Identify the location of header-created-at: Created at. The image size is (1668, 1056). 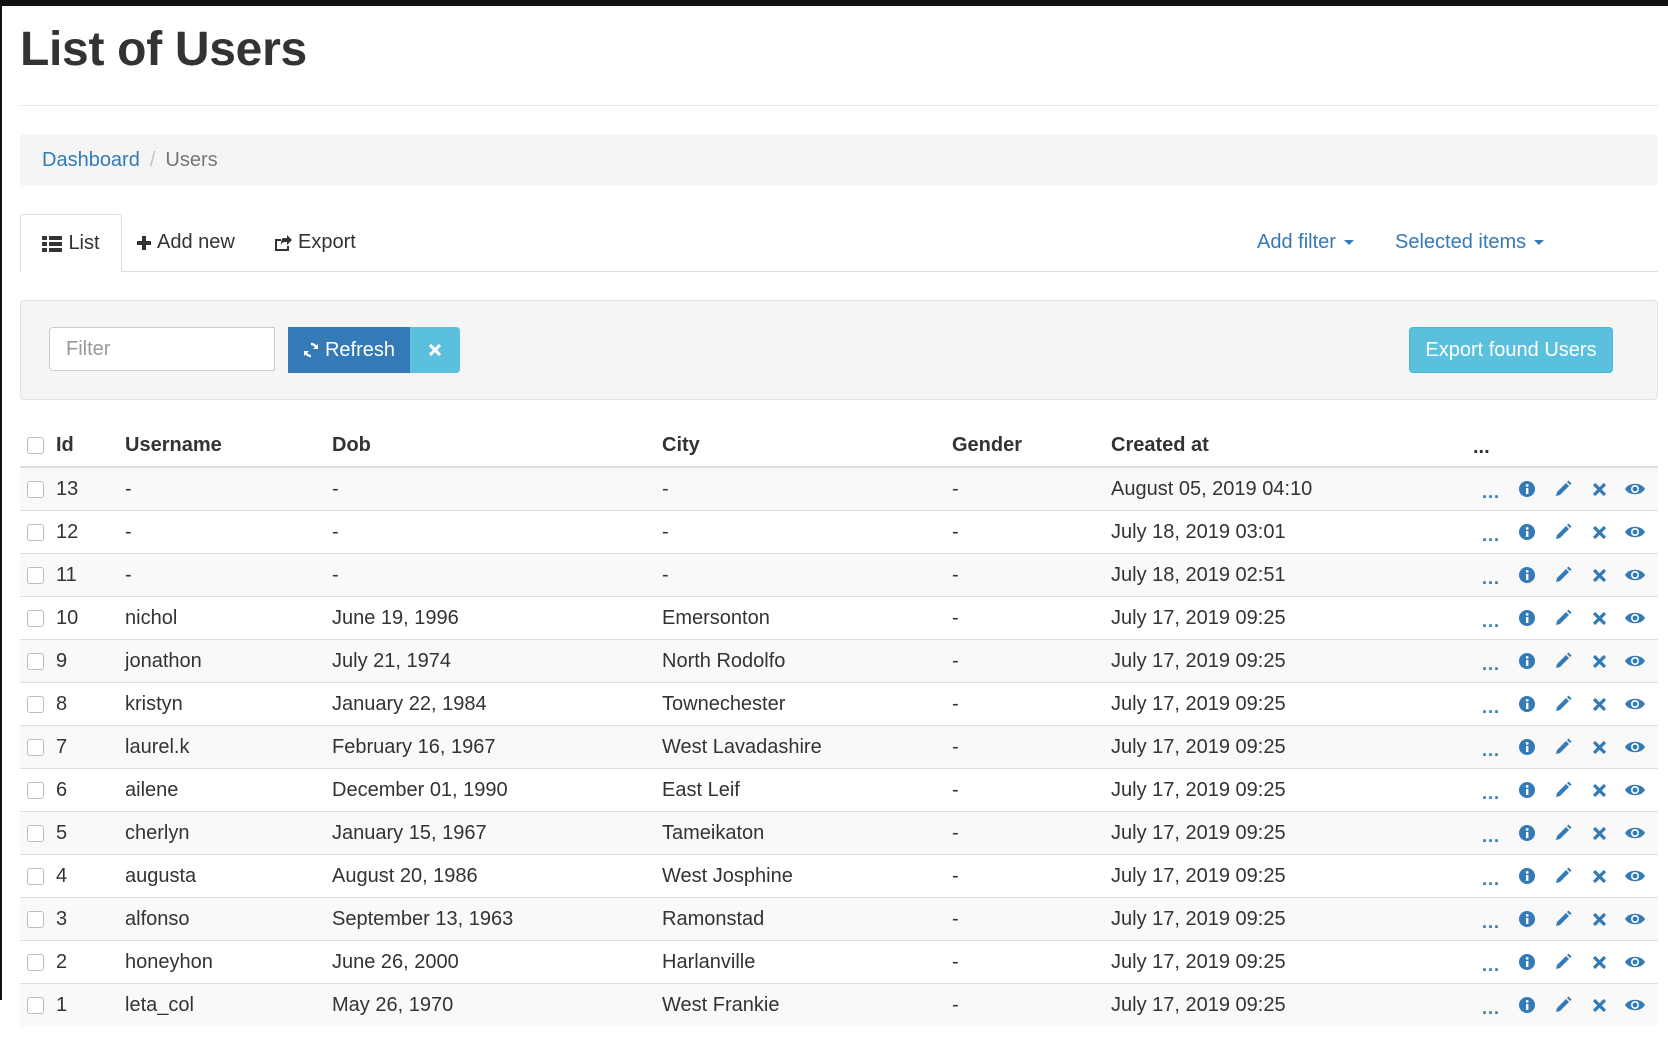
(1292, 446).